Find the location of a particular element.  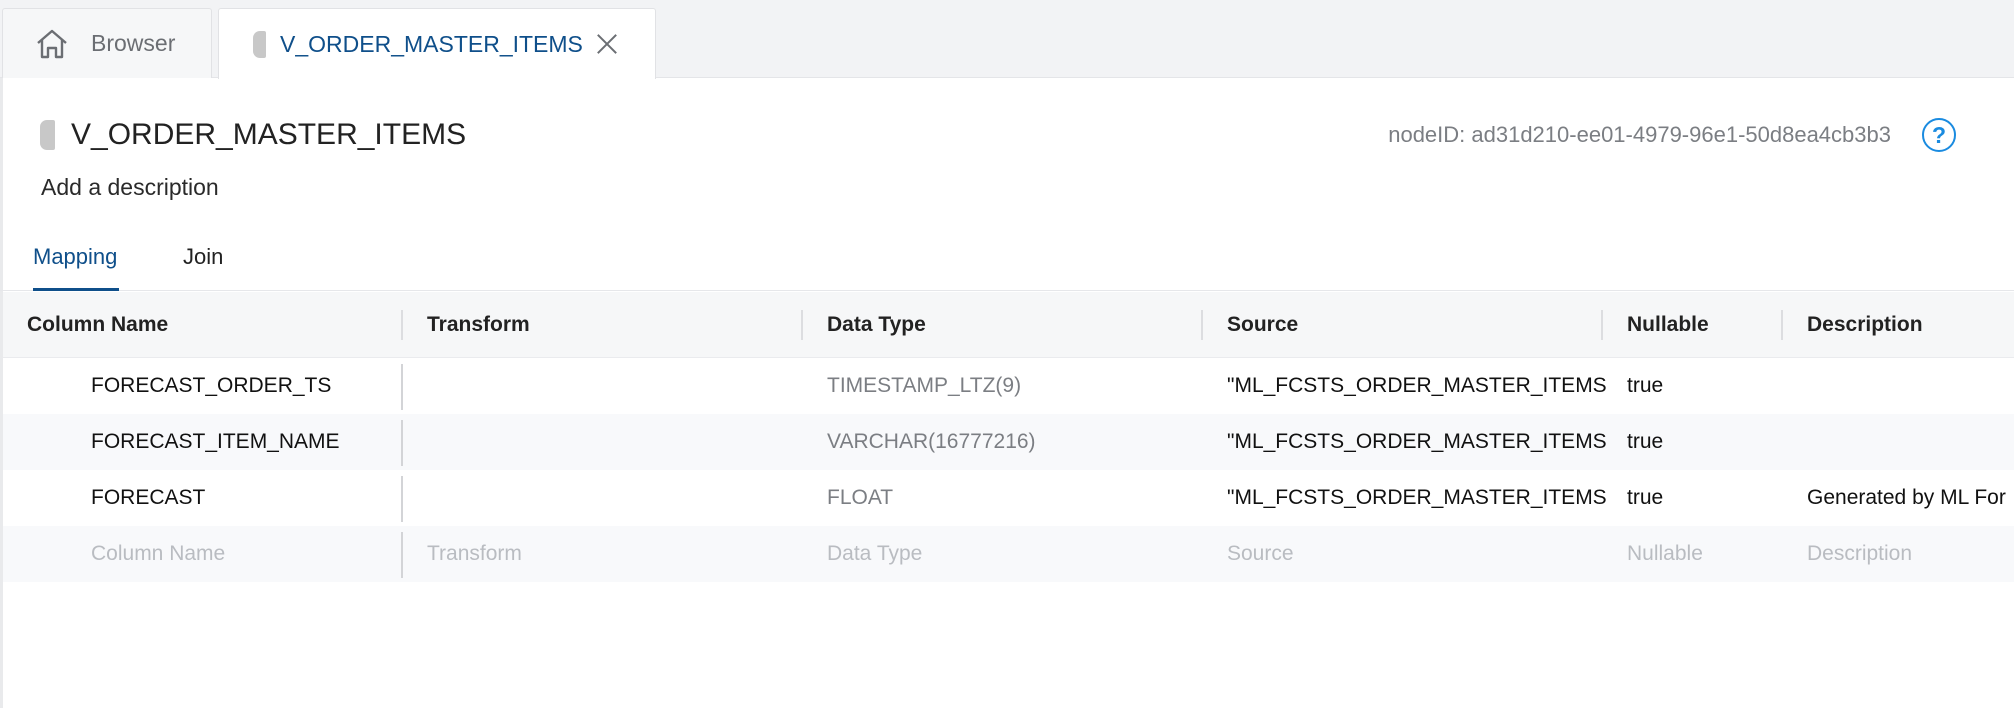

cell-column-name: FORECAST_ORDER_TS is located at coordinates (211, 386).